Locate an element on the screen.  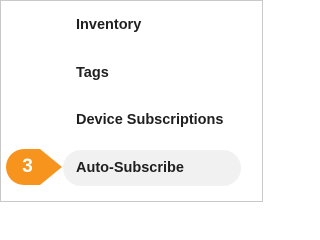
nav-item-label: Auto-Subscribe is located at coordinates (130, 168).